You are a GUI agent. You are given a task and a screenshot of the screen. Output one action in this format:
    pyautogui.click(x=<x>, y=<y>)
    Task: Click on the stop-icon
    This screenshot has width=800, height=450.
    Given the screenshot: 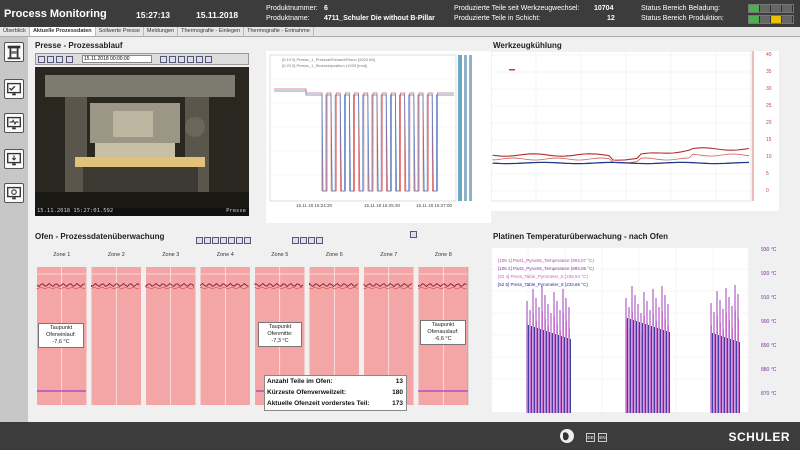 What is the action you would take?
    pyautogui.click(x=69, y=59)
    